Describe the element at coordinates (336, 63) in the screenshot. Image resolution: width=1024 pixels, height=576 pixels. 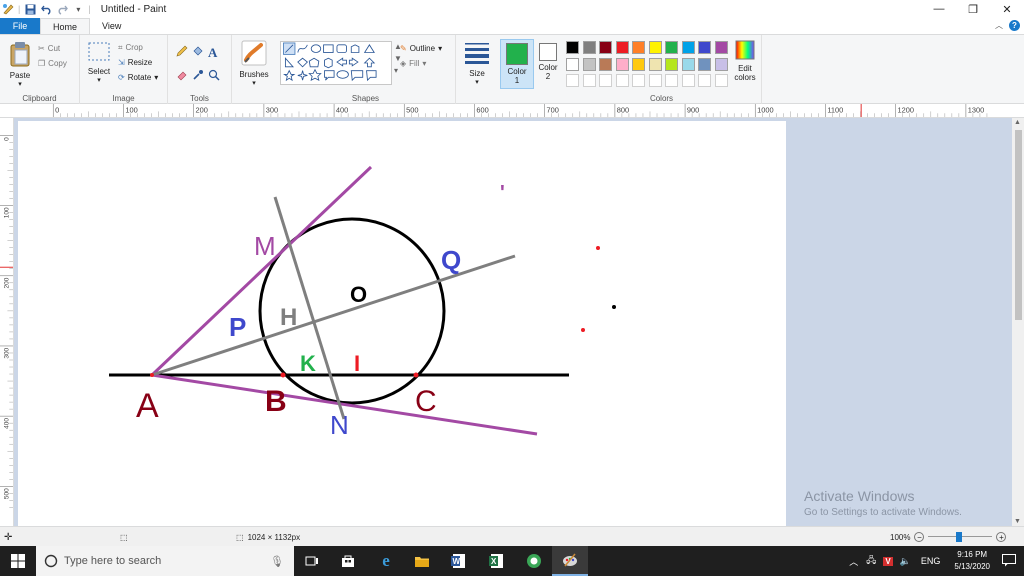
I see `shapes-gallery` at that location.